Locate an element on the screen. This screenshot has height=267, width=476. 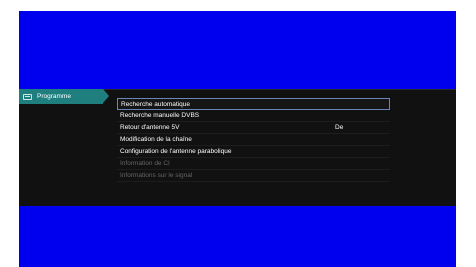
tab-arrow is located at coordinates (106, 96).